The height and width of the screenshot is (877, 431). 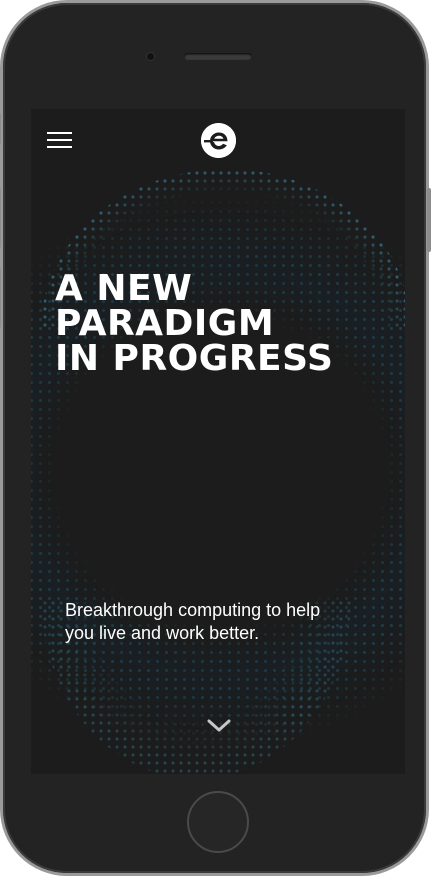 What do you see at coordinates (165, 323) in the screenshot?
I see `headline-line: PARADIGM` at bounding box center [165, 323].